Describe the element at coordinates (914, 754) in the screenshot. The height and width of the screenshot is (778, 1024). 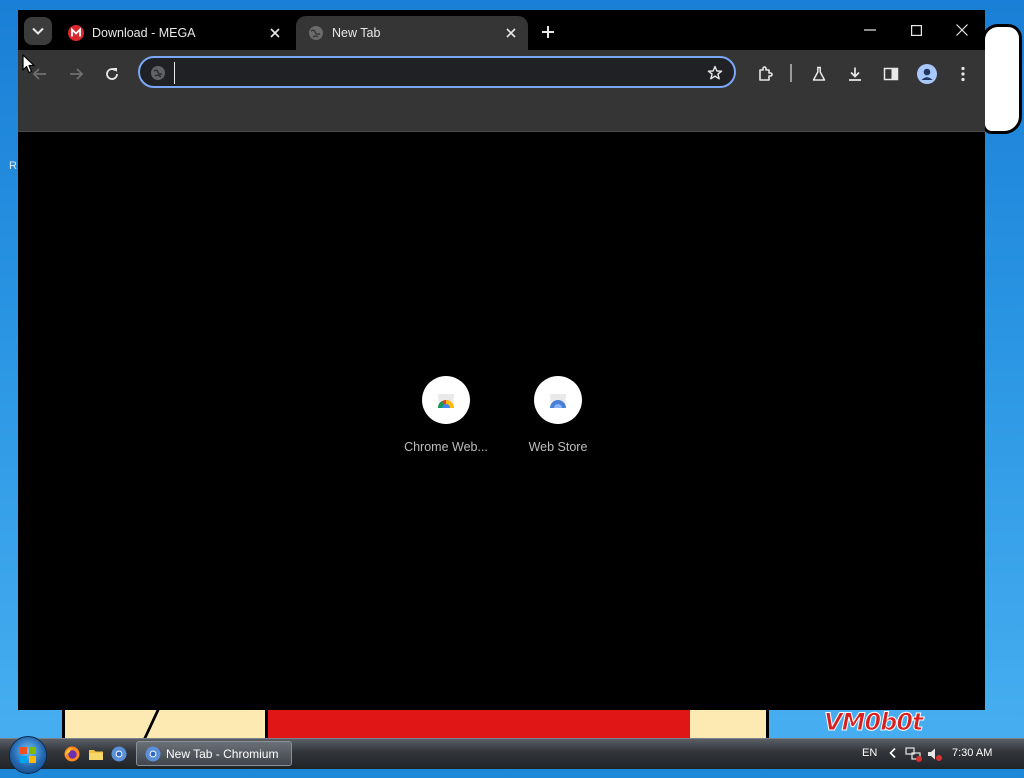
I see `network-icon` at that location.